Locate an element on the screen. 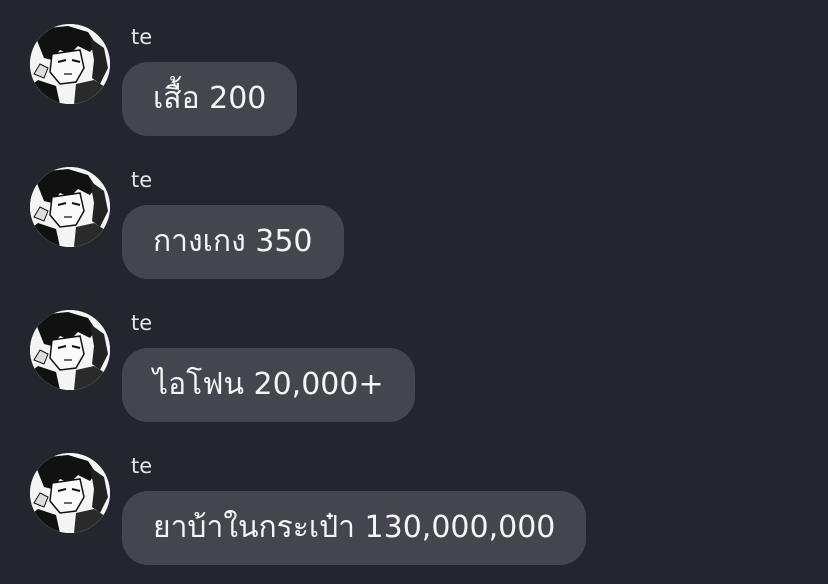 The width and height of the screenshot is (828, 584). message-bubble: กางเกง 350 is located at coordinates (233, 242).